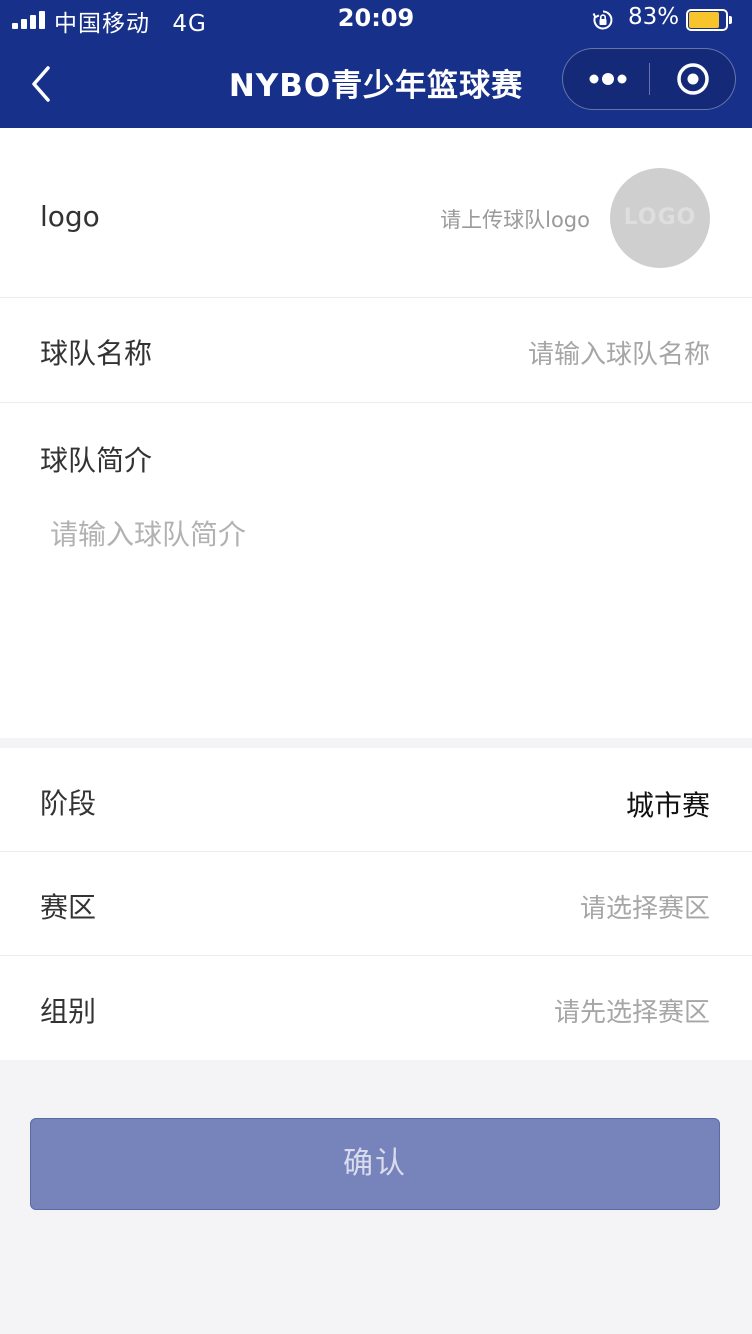  I want to click on more-button, so click(606, 79).